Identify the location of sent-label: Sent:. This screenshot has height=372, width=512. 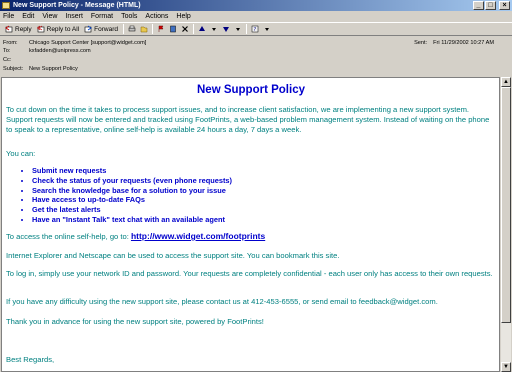
(421, 43).